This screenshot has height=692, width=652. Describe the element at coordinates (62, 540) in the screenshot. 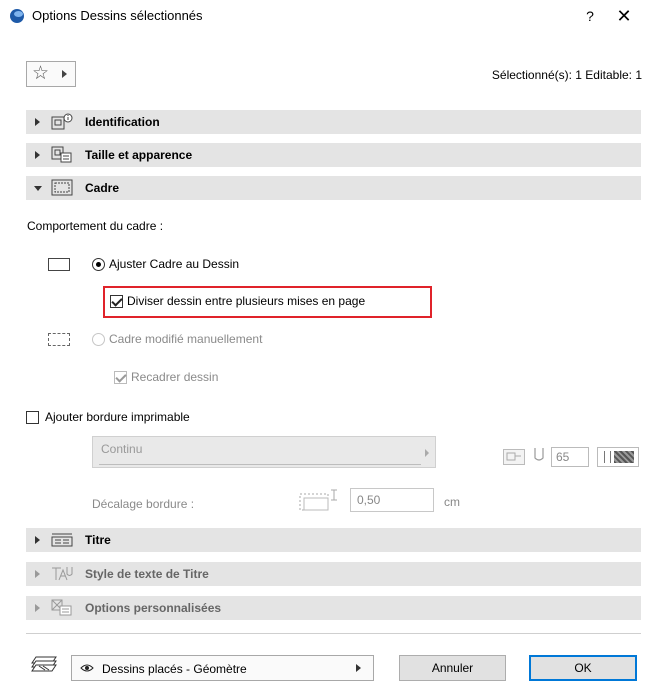

I see `title-icon` at that location.